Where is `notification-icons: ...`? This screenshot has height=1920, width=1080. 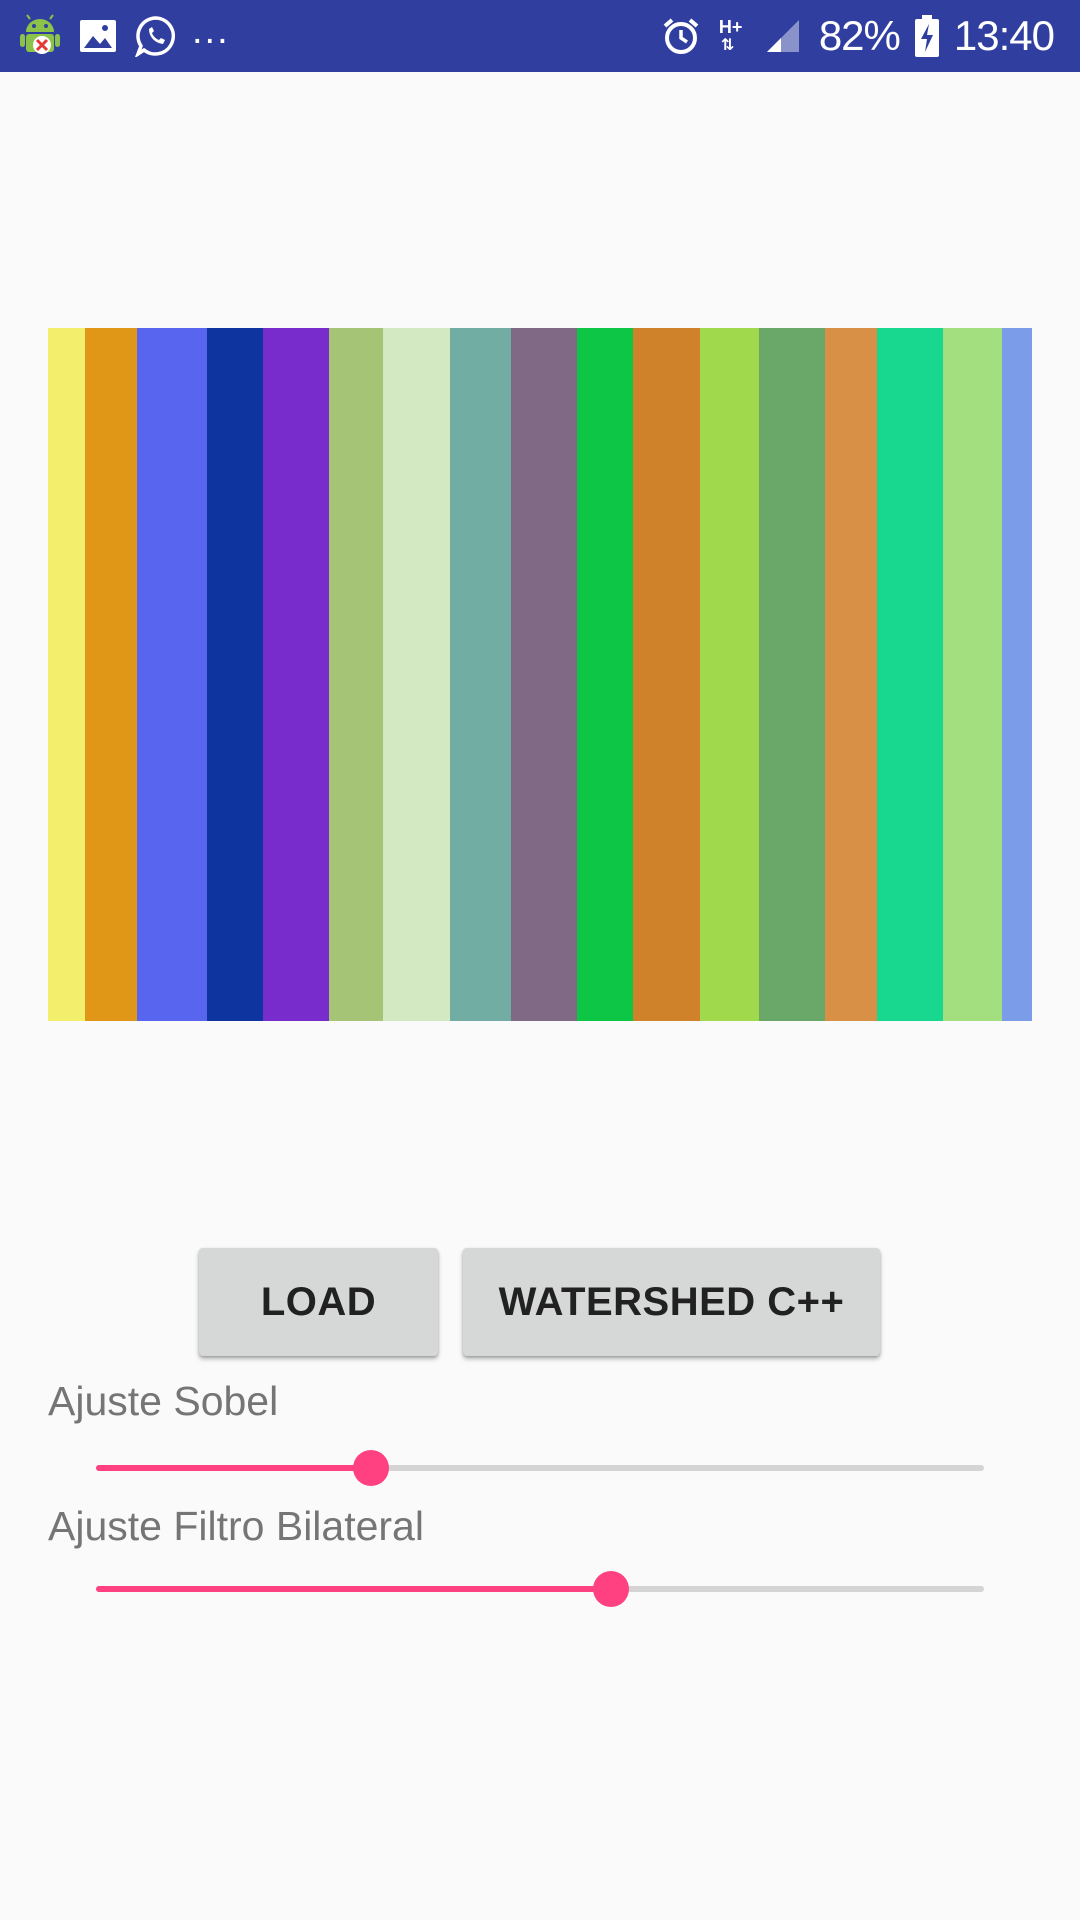
notification-icons: ... is located at coordinates (124, 34).